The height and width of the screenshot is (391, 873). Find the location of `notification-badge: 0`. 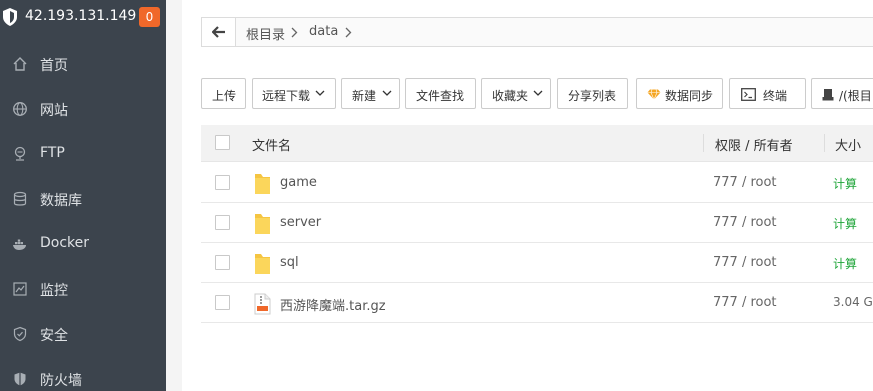

notification-badge: 0 is located at coordinates (149, 17).